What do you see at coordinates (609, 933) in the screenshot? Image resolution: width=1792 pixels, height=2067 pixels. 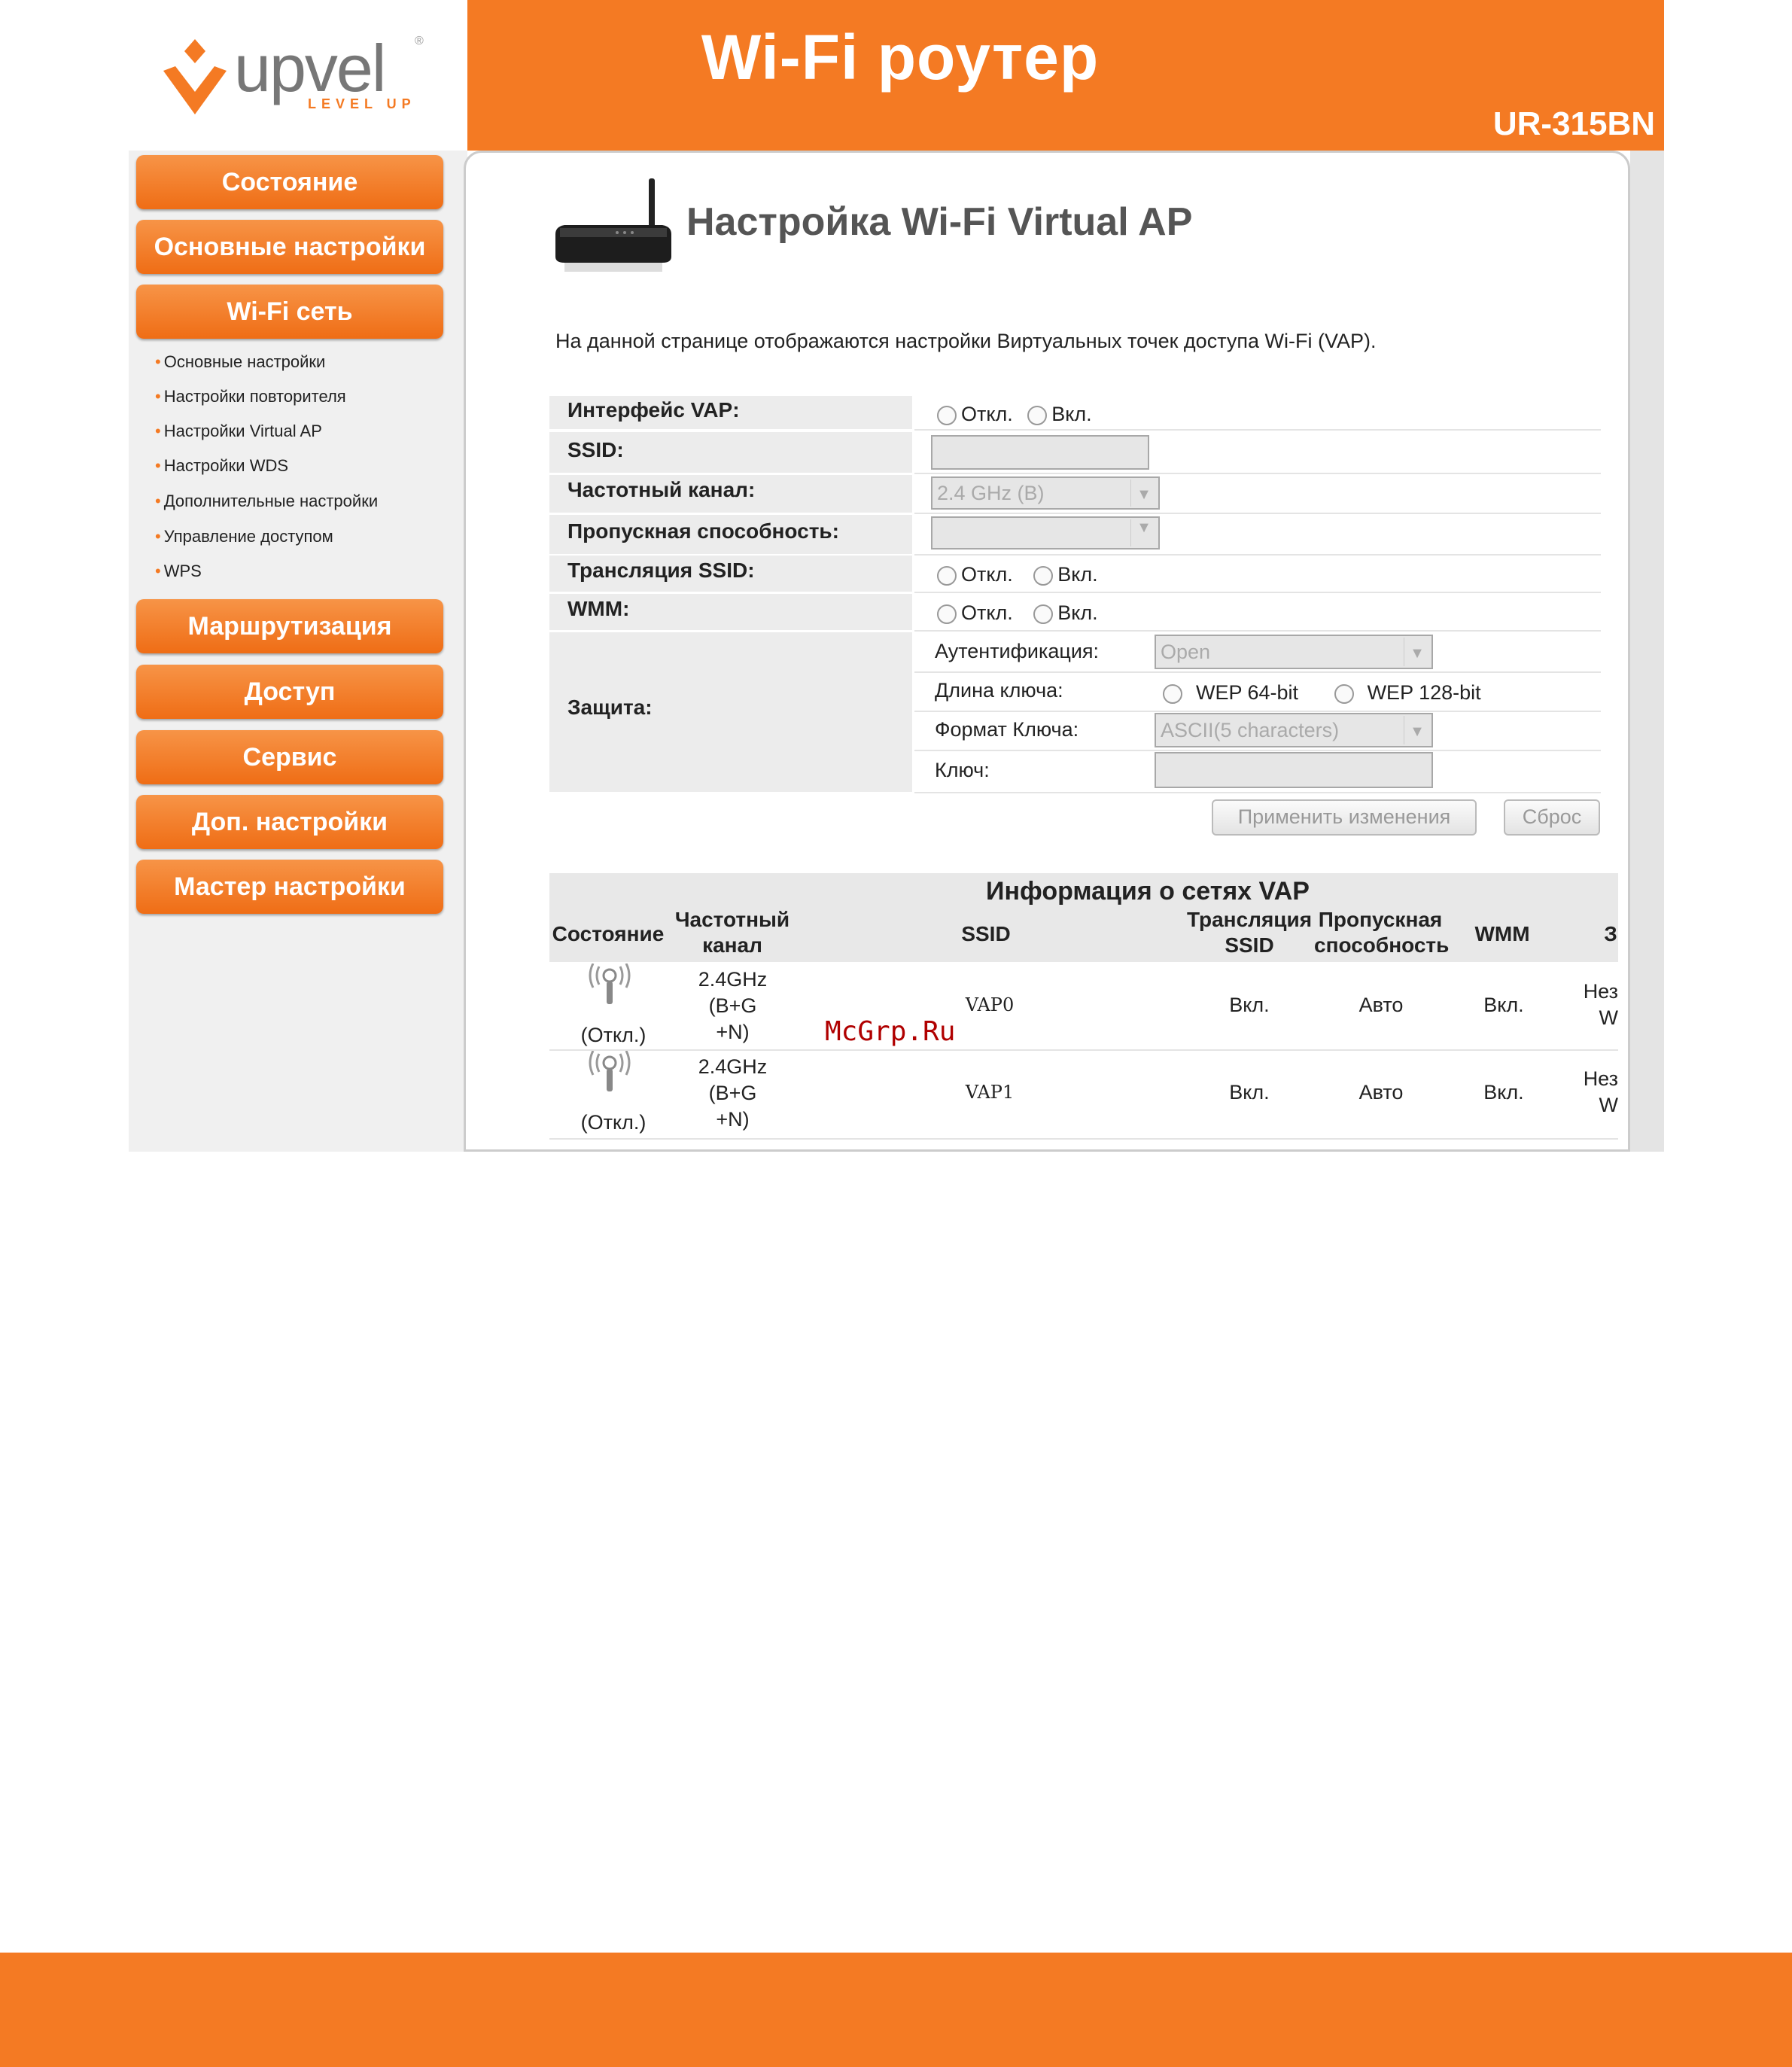 I see `col-status: Состояние` at bounding box center [609, 933].